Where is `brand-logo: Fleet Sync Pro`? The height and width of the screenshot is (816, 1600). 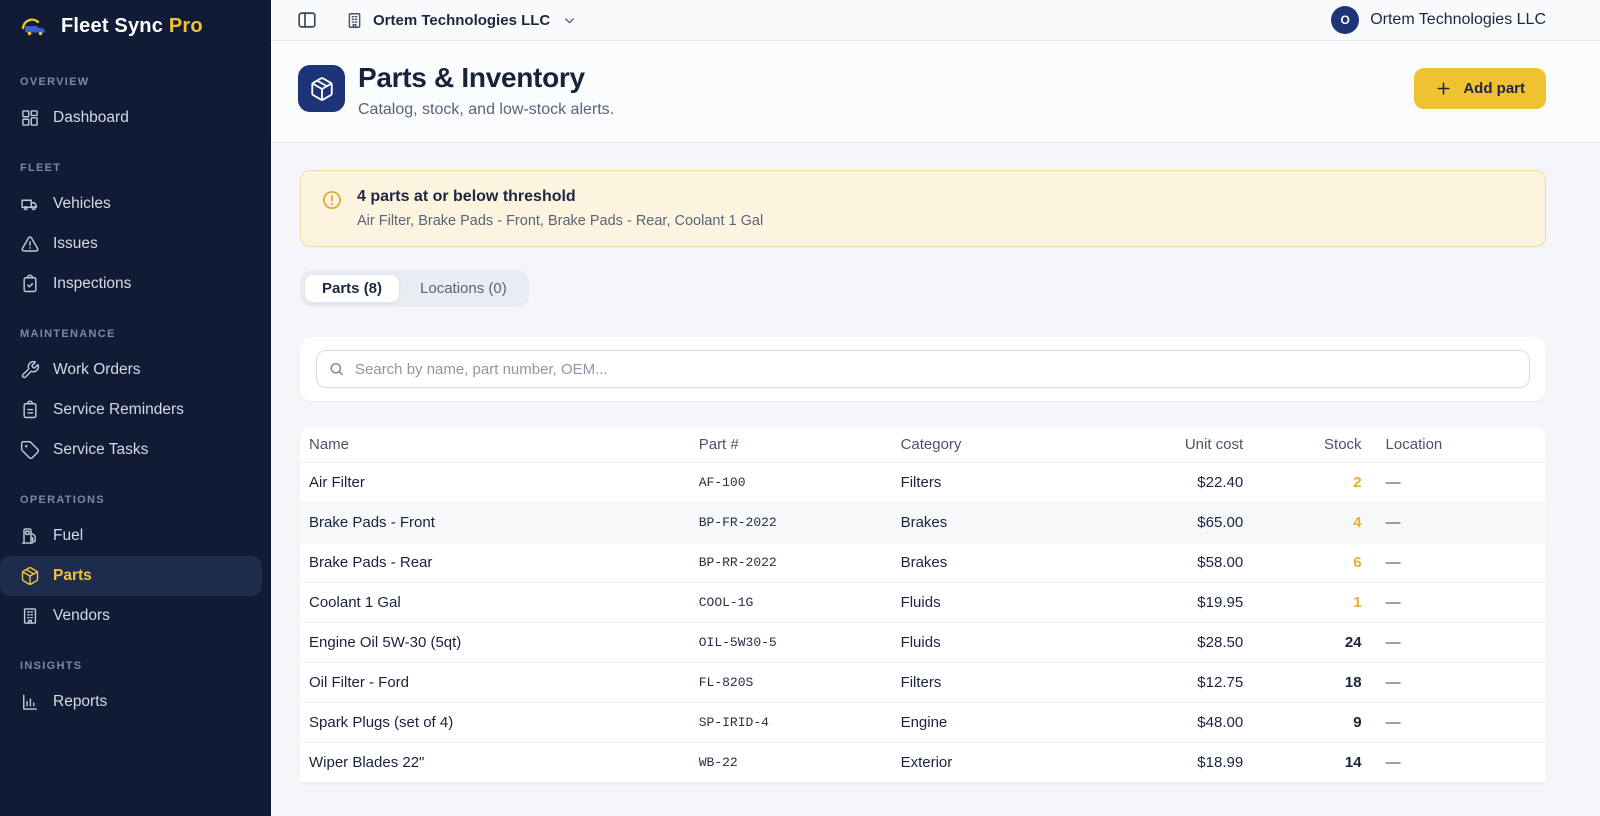 brand-logo: Fleet Sync Pro is located at coordinates (135, 26).